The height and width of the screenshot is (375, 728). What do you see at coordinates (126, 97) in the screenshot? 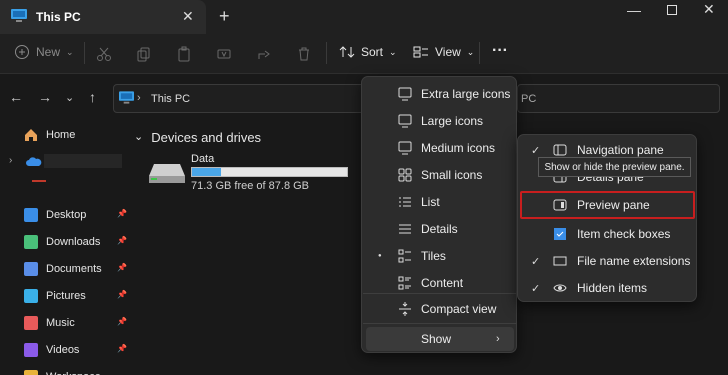
I see `computer-icon` at bounding box center [126, 97].